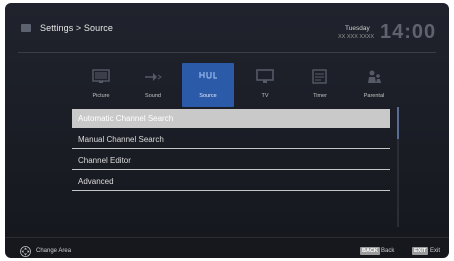 This screenshot has height=261, width=454. I want to click on breadcrumb: Settings > Source, so click(76, 28).